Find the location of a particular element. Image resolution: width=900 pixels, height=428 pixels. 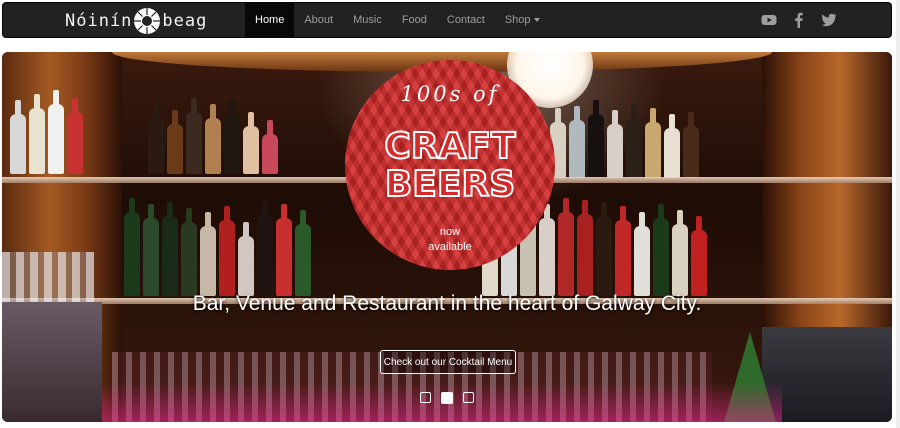

nav-item-home: Home is located at coordinates (270, 20).